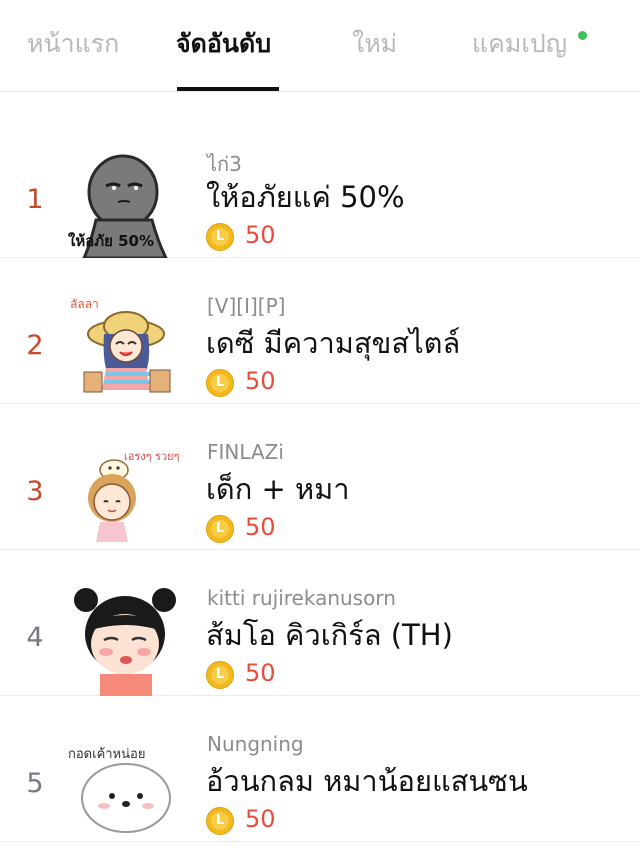 This screenshot has width=640, height=854. What do you see at coordinates (35, 783) in the screenshot?
I see `rank-number: 5` at bounding box center [35, 783].